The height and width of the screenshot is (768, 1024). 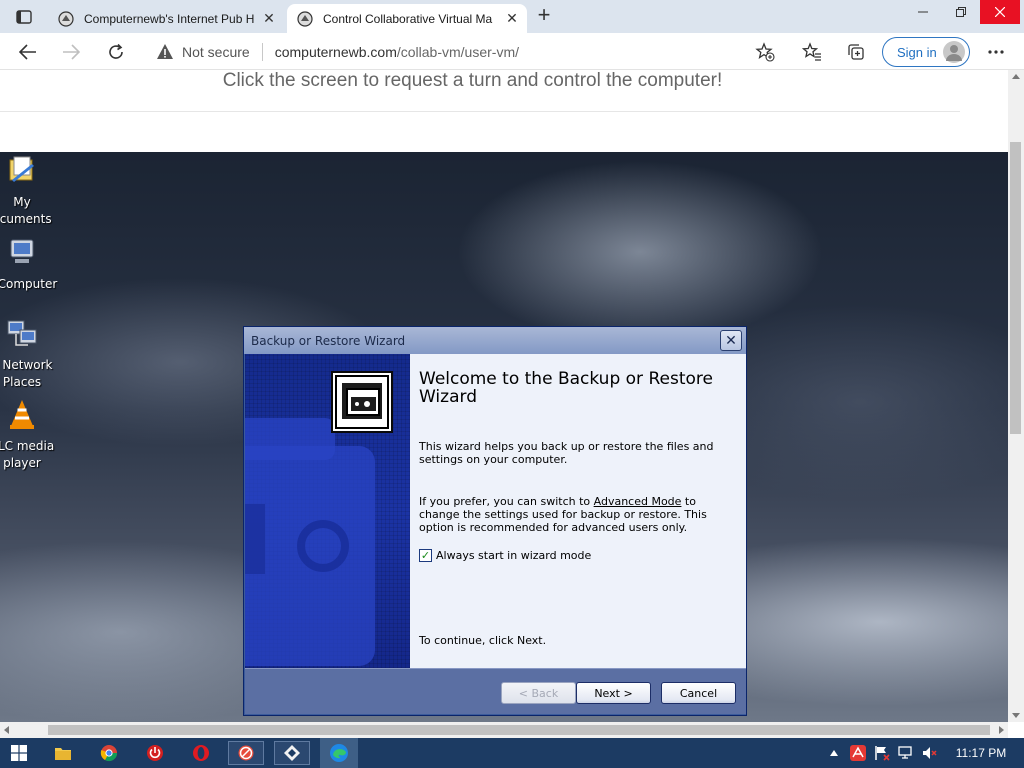 What do you see at coordinates (216, 52) in the screenshot?
I see `security-label: Not secure` at bounding box center [216, 52].